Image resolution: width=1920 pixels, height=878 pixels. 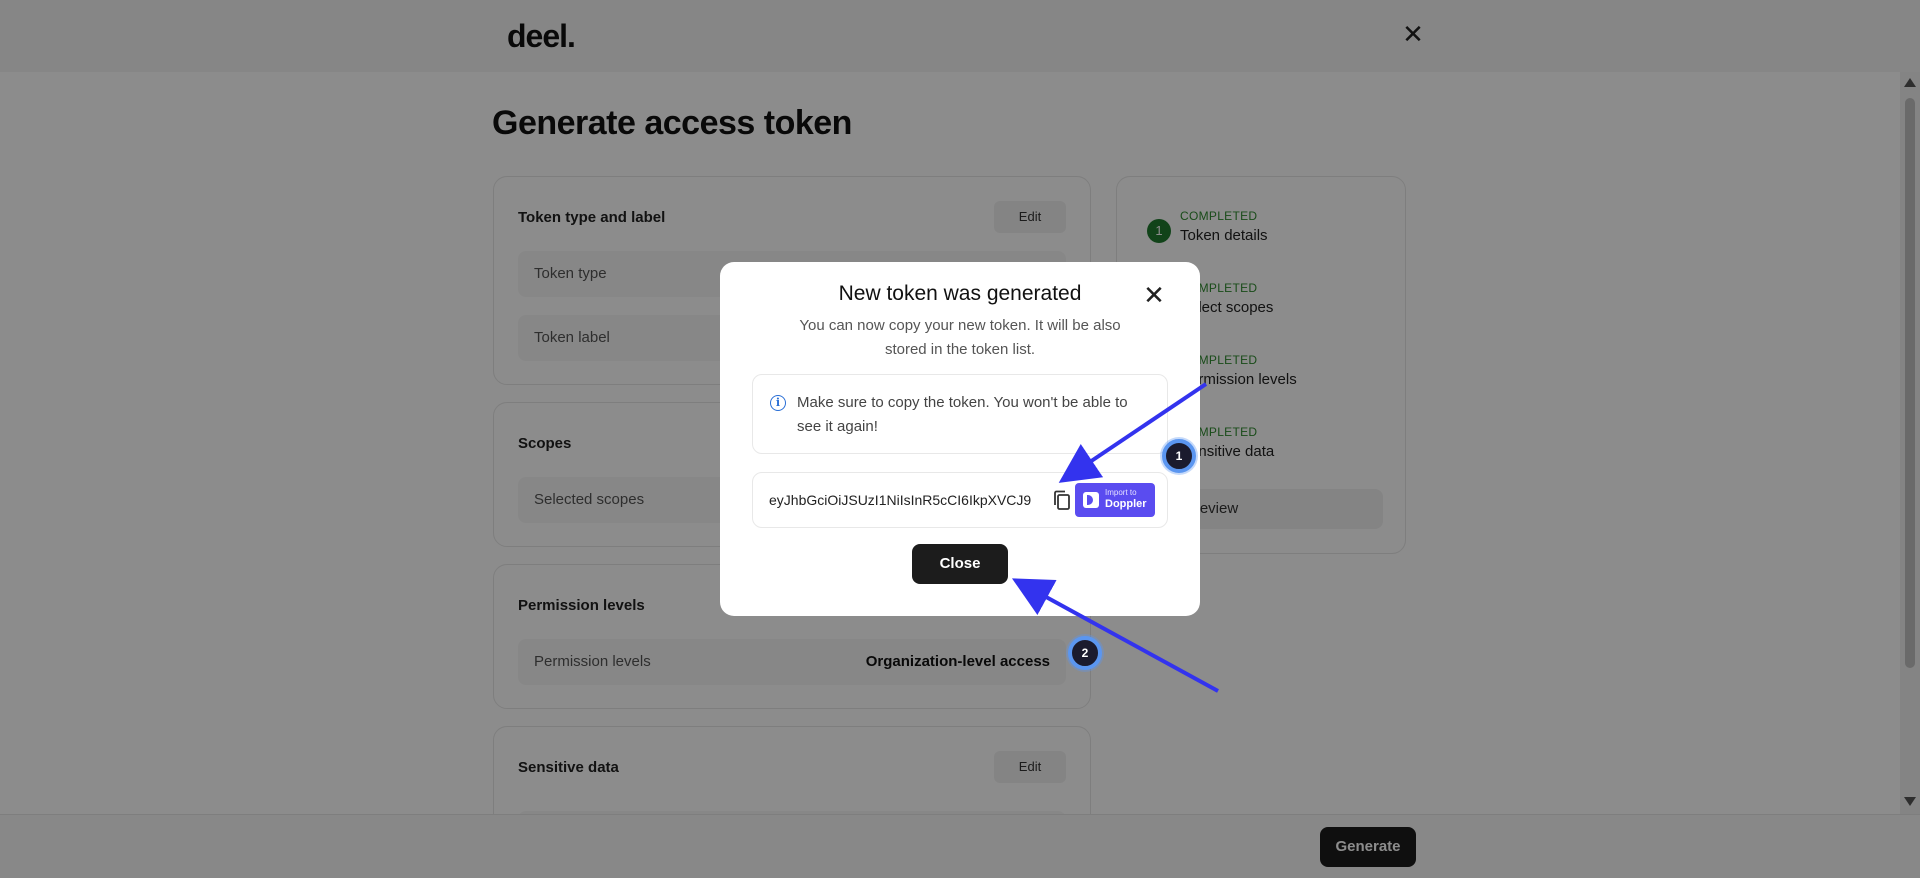 I want to click on doppler-caption: Import to, so click(x=1121, y=492).